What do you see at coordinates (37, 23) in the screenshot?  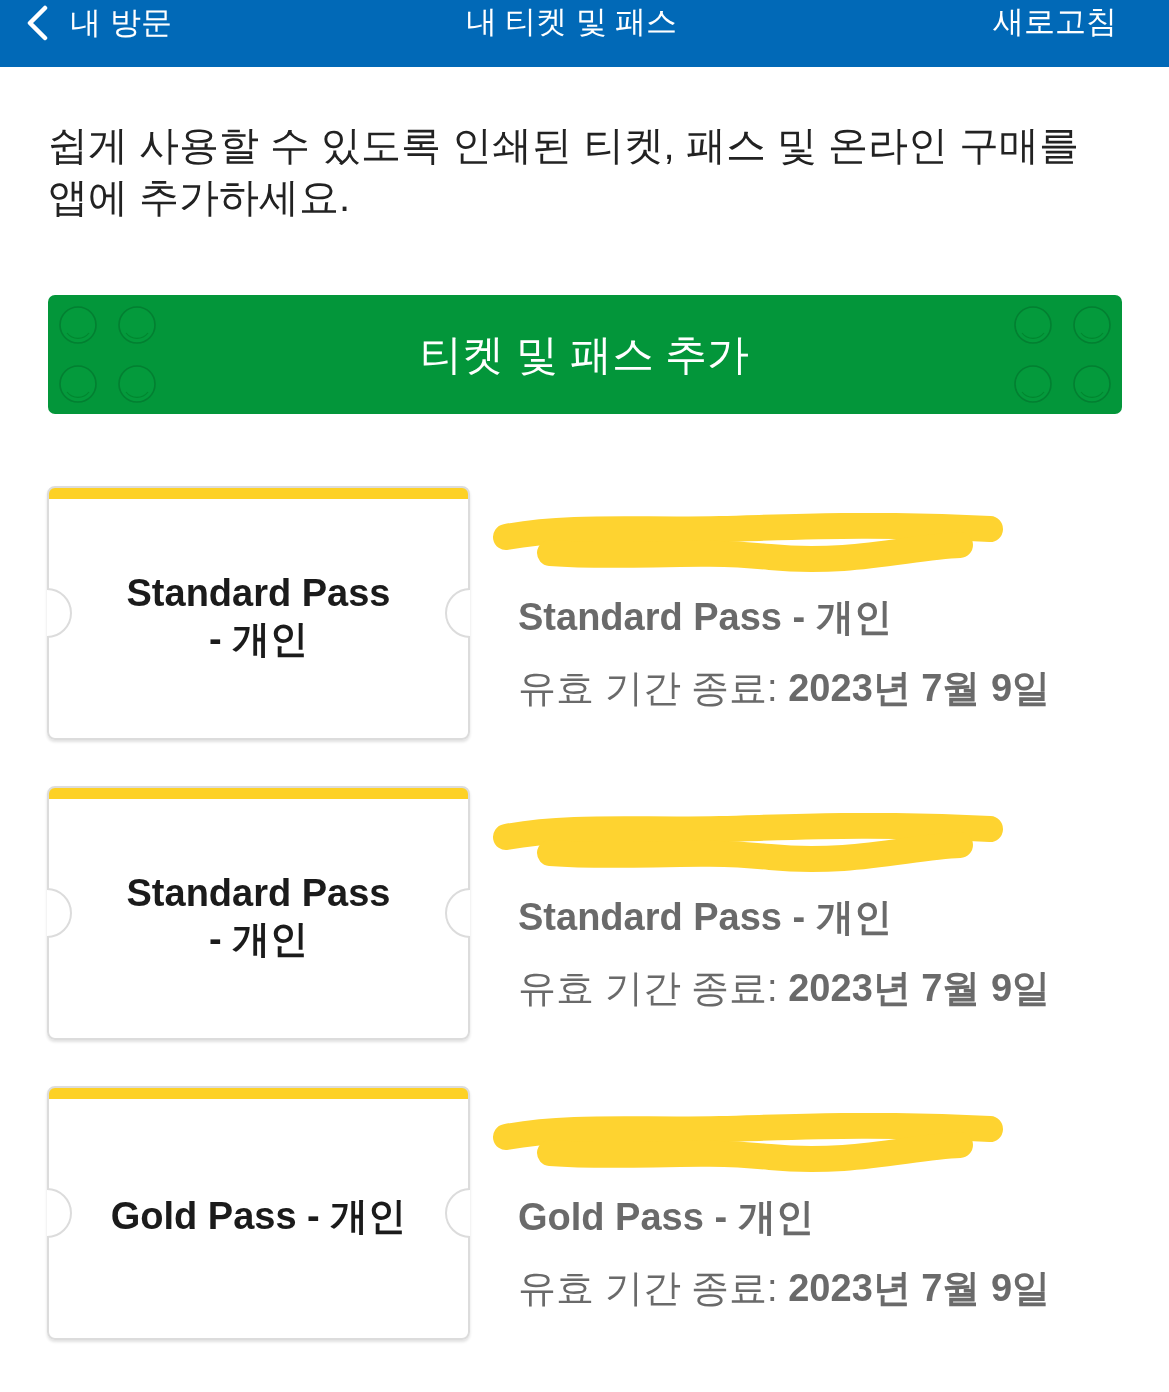 I see `chevron-left-icon` at bounding box center [37, 23].